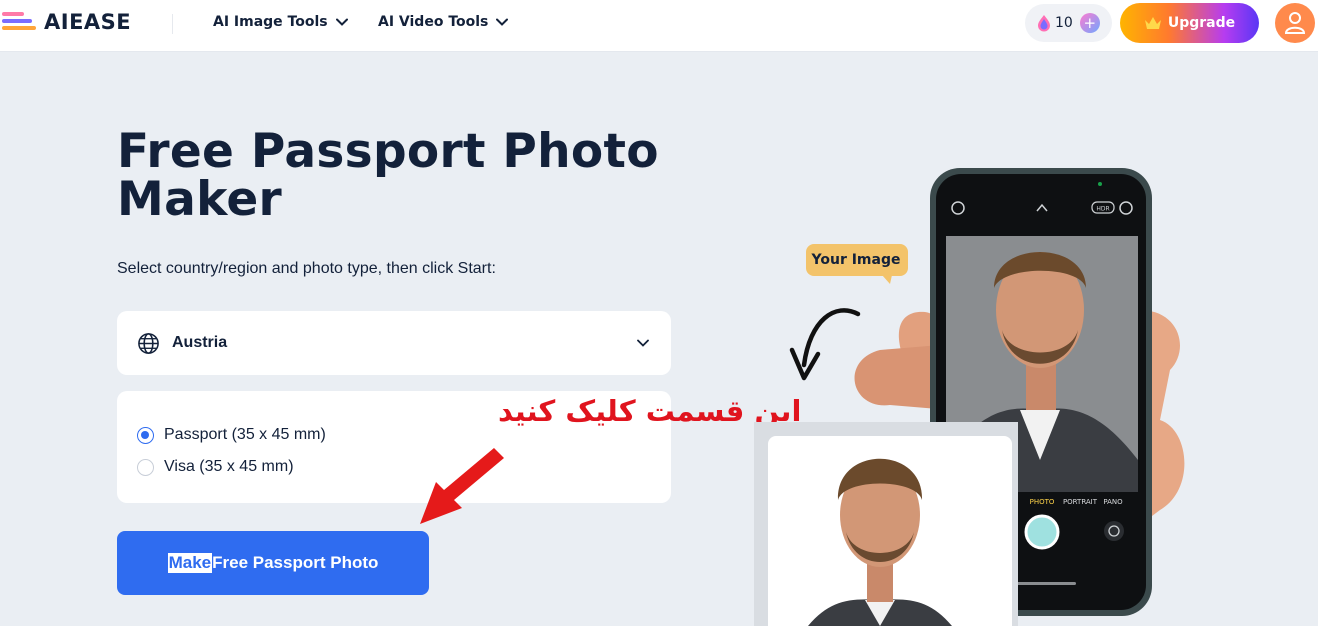 The width and height of the screenshot is (1318, 626). I want to click on upgrade-label: Upgrade, so click(1201, 23).